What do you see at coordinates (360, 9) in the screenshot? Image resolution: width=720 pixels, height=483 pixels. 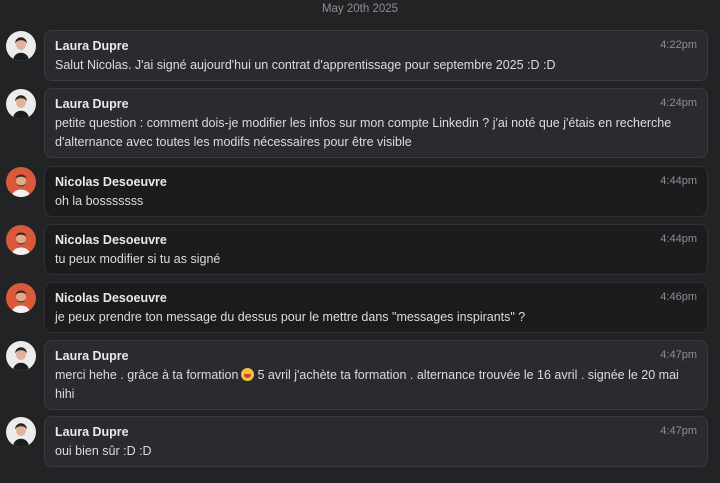 I see `date-header: May 20th 2025` at bounding box center [360, 9].